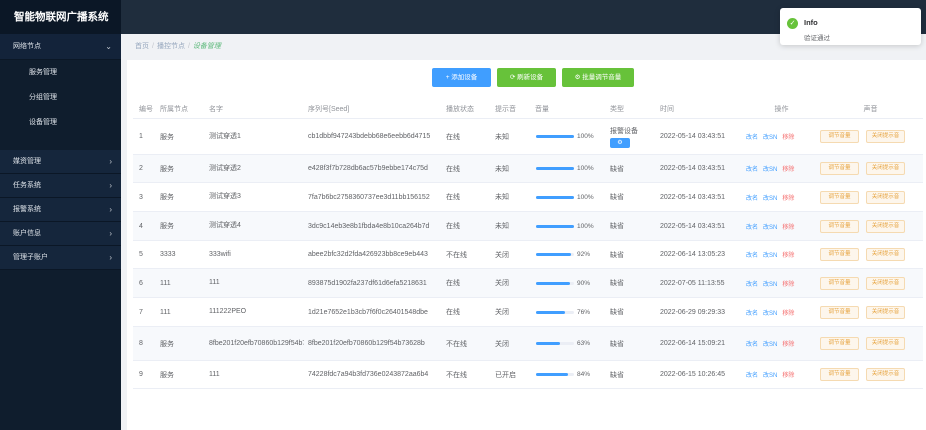 The width and height of the screenshot is (926, 430). What do you see at coordinates (526, 77) in the screenshot?
I see `refresh-devices-button: ⟳ 刷新设备` at bounding box center [526, 77].